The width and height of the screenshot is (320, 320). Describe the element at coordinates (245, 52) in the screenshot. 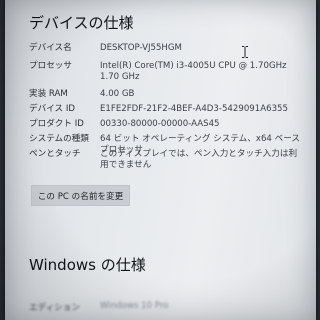

I see `text-cursor-icon` at that location.